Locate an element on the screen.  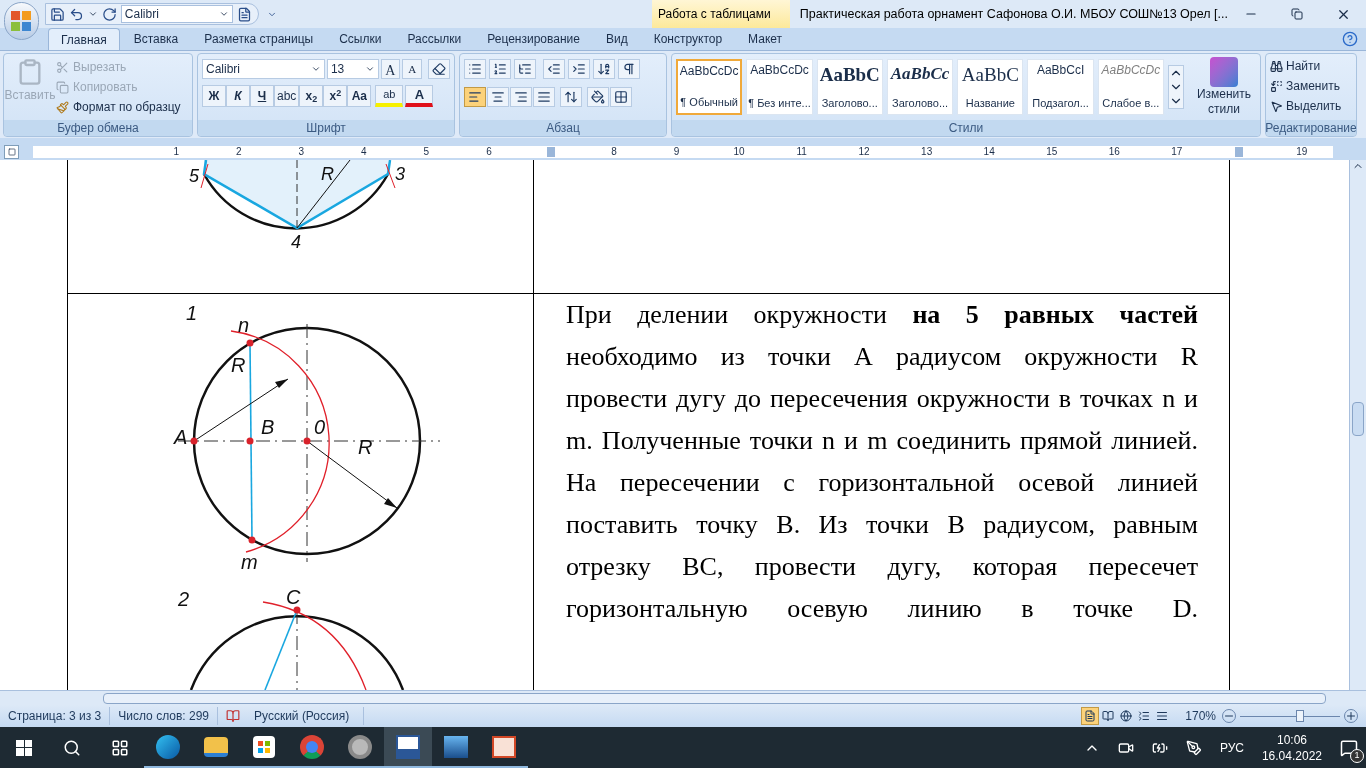
pen-icon is located at coordinates (1193, 747).